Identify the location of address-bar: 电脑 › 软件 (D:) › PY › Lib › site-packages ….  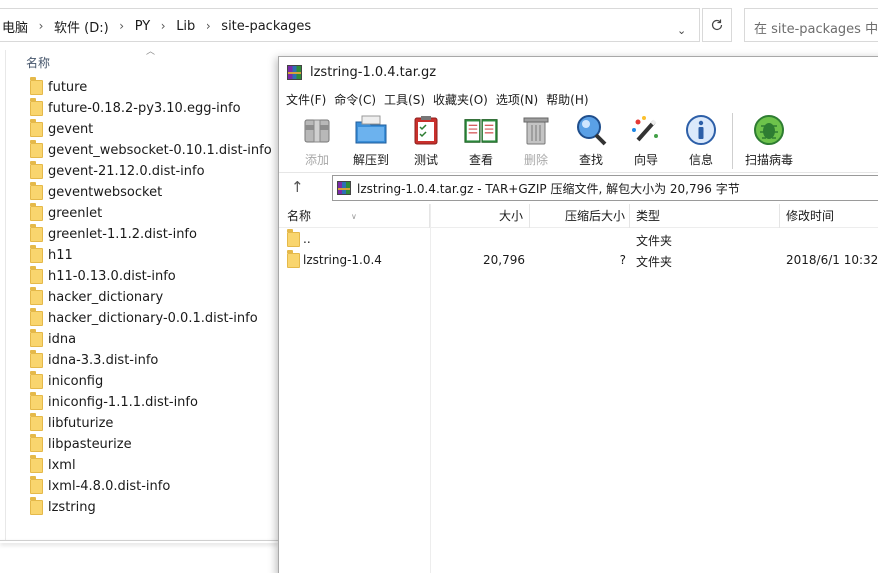
(350, 25).